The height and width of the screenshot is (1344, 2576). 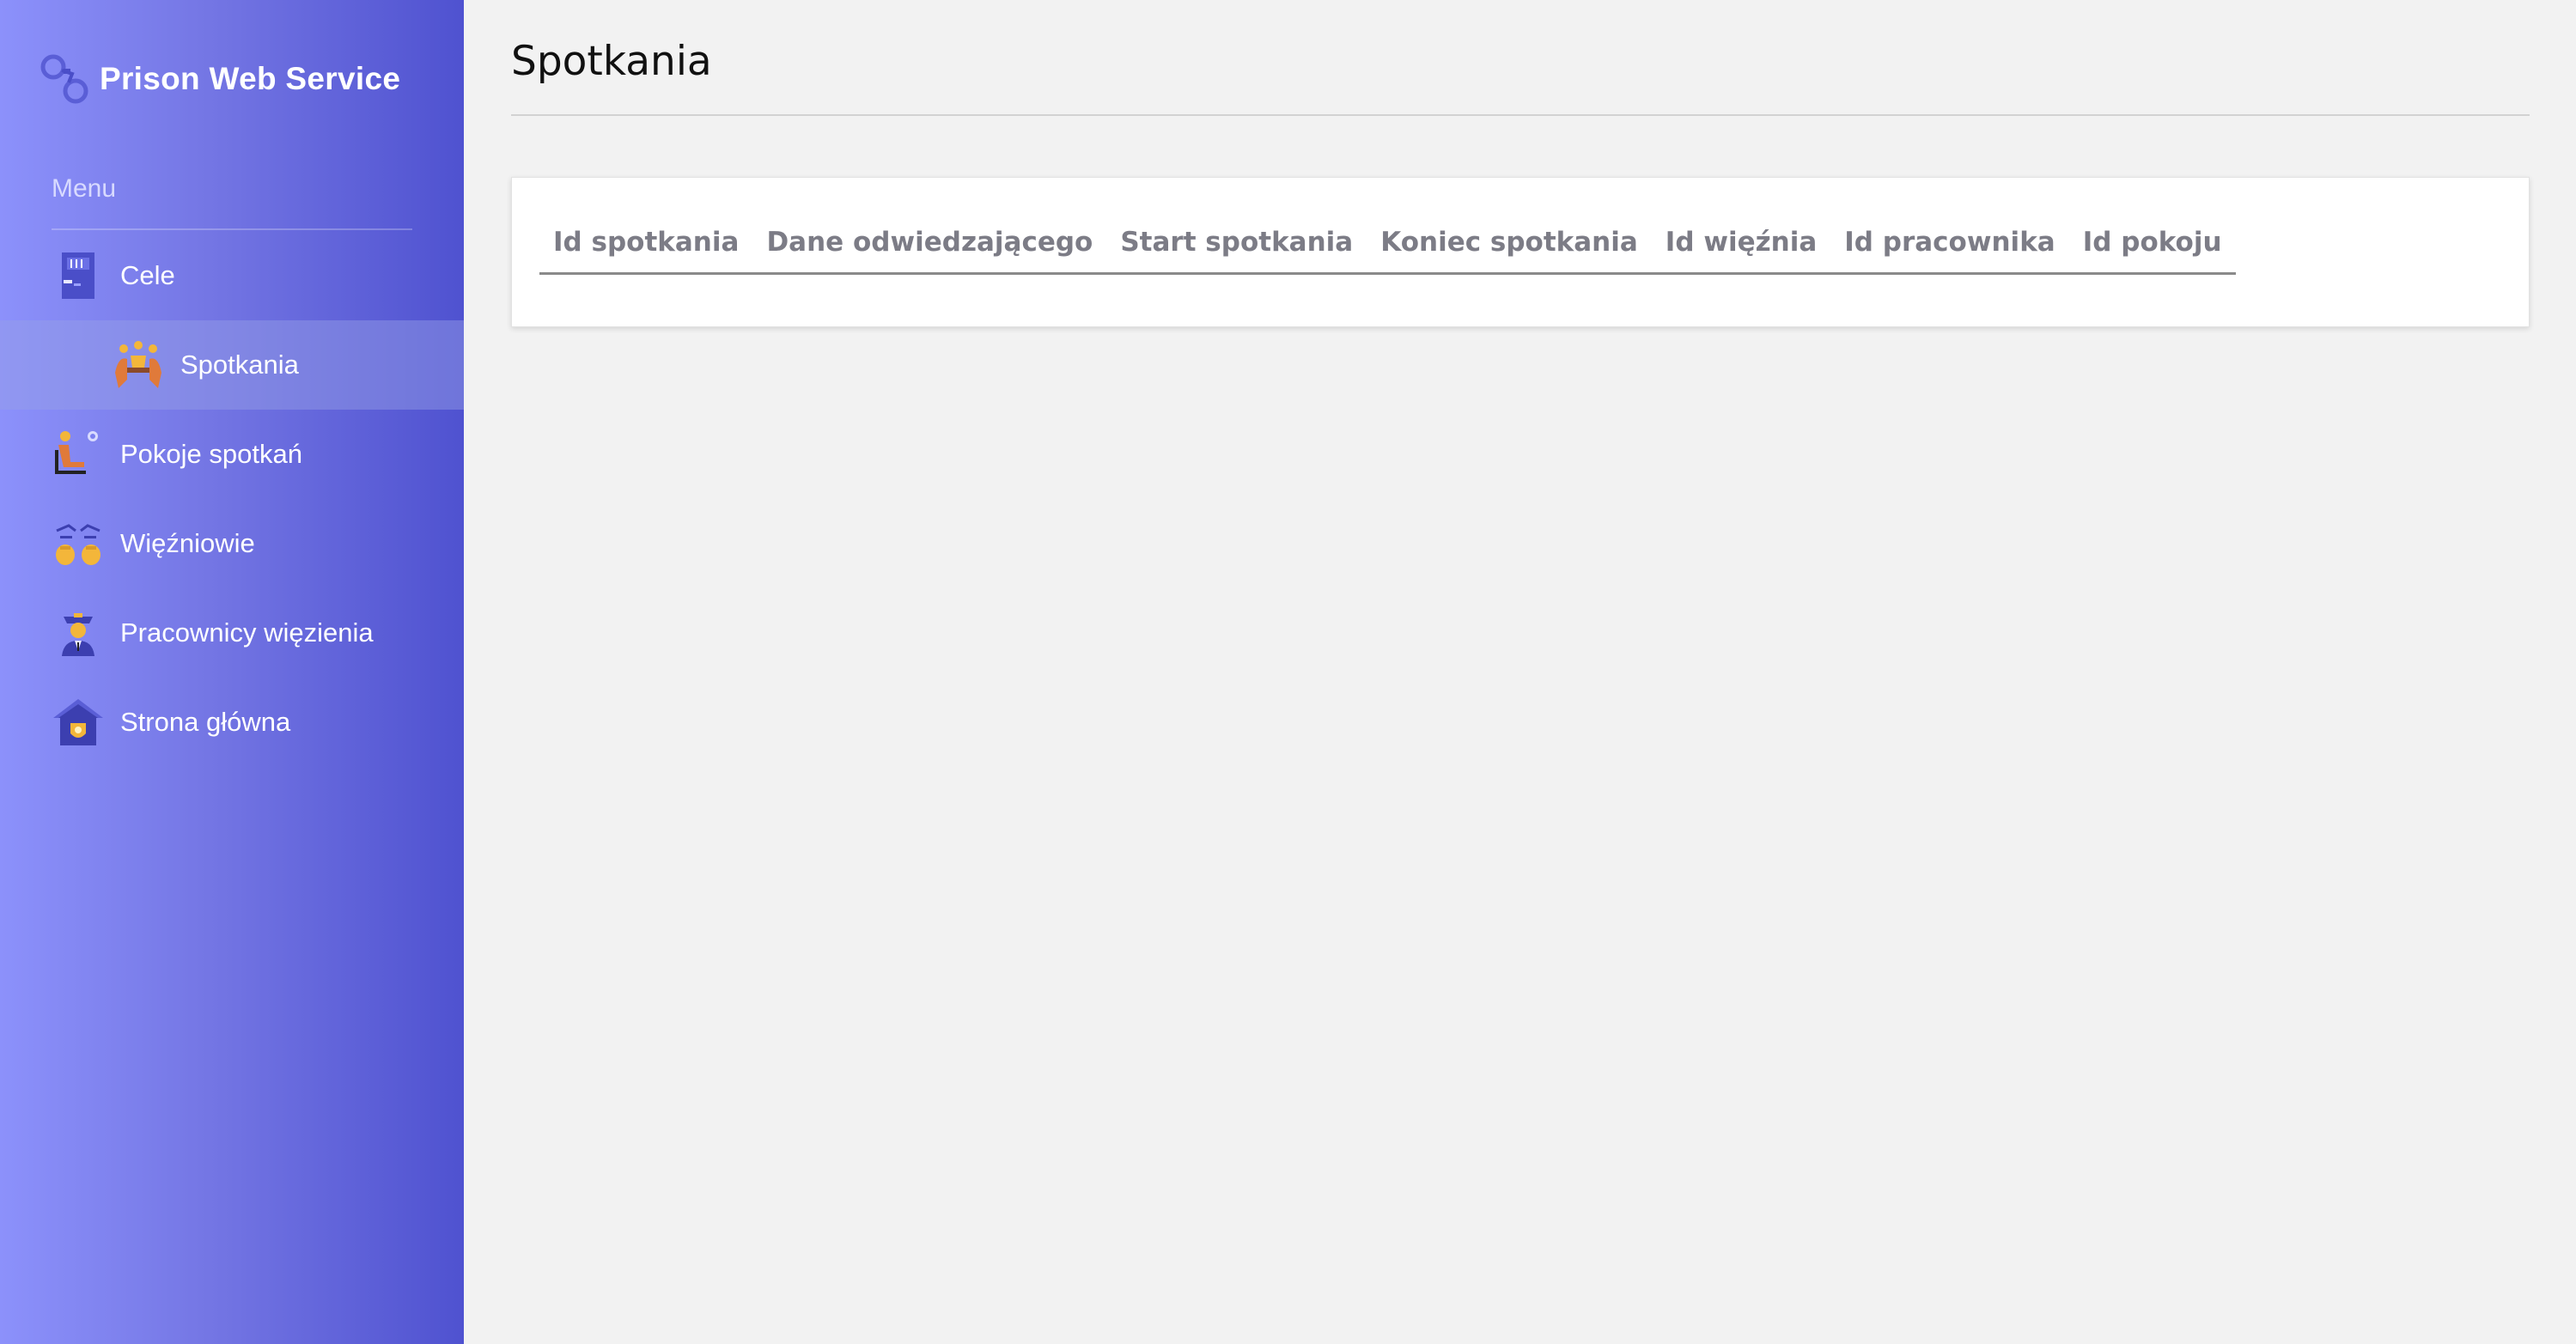 I want to click on menu-divider, so click(x=232, y=229).